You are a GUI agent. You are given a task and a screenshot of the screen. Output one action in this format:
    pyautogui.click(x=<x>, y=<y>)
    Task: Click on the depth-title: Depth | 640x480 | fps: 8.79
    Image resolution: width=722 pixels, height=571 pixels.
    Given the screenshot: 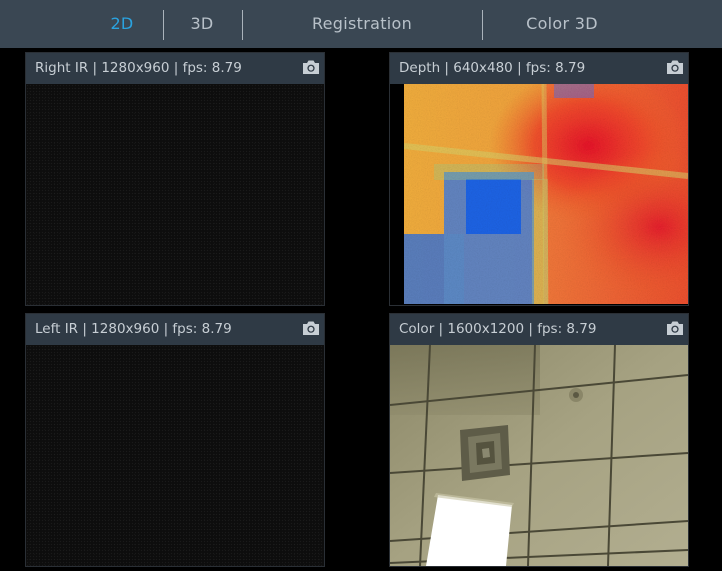 What is the action you would take?
    pyautogui.click(x=492, y=68)
    